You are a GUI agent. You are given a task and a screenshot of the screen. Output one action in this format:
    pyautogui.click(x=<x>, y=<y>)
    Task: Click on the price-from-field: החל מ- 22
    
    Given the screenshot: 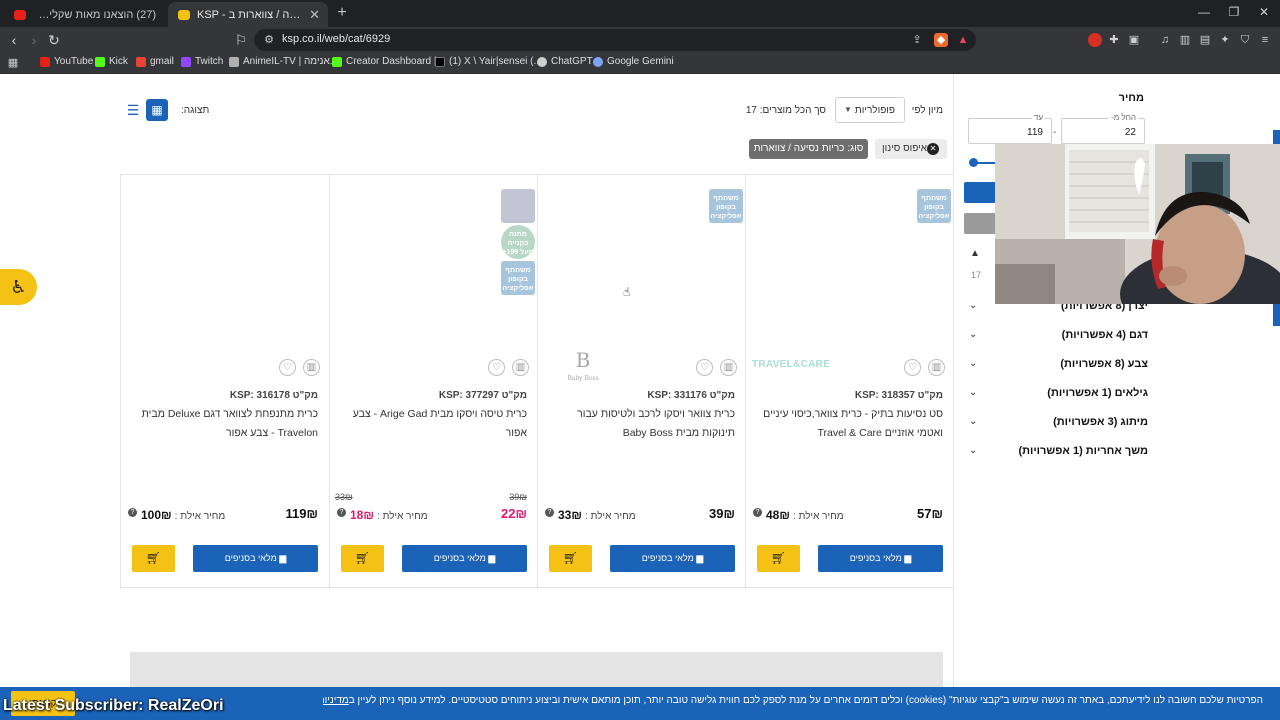 What is the action you would take?
    pyautogui.click(x=1103, y=128)
    